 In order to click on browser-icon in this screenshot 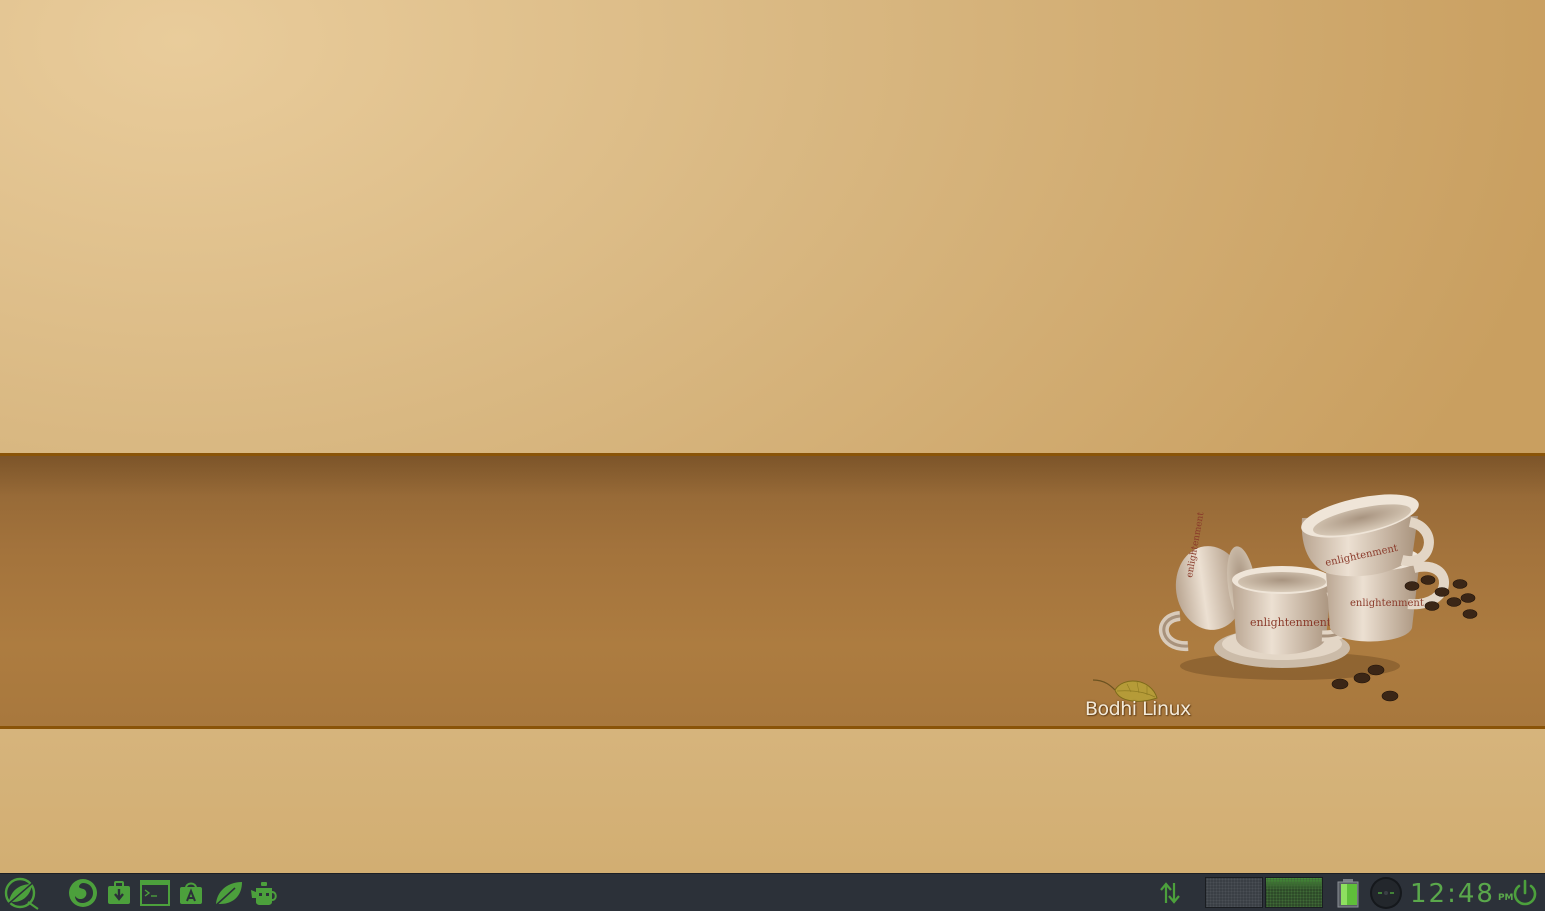, I will do `click(83, 893)`.